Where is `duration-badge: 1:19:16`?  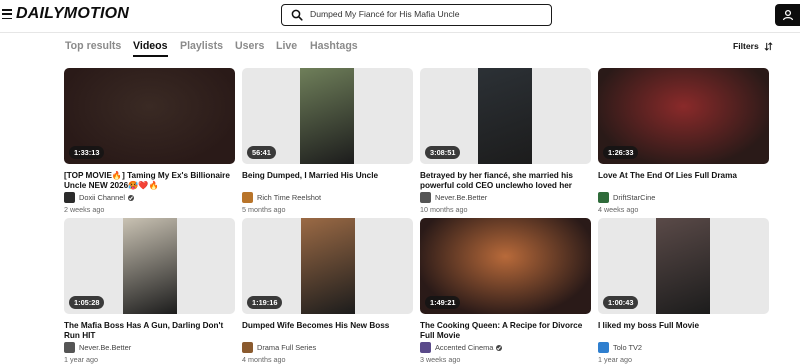 duration-badge: 1:19:16 is located at coordinates (265, 302).